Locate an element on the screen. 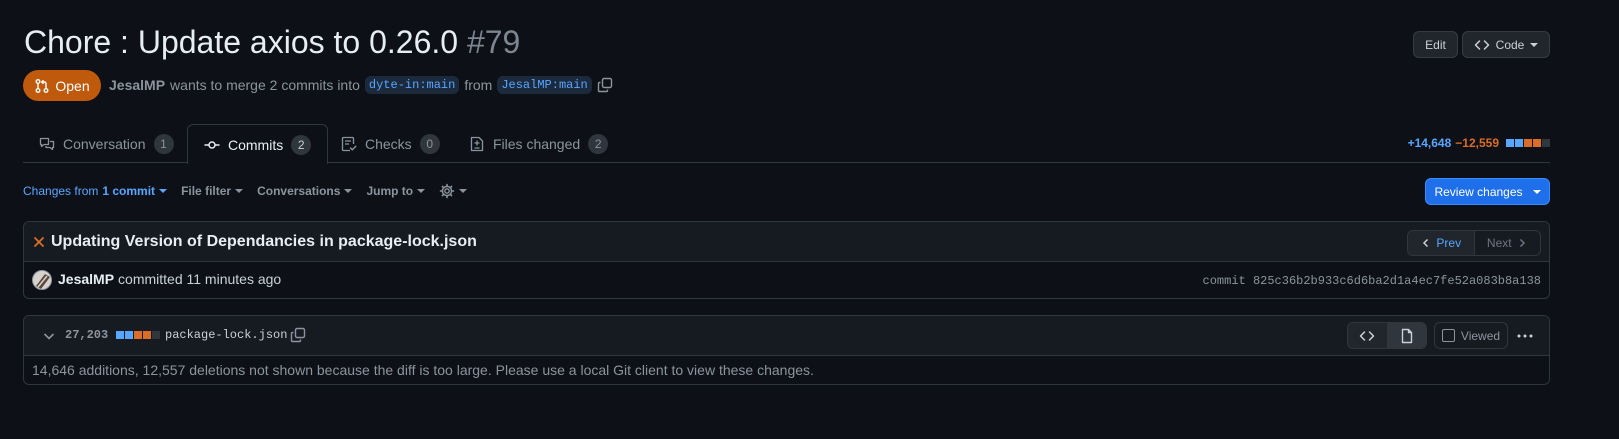  file-header: 27,203 package-lock.json Viewed is located at coordinates (786, 336).